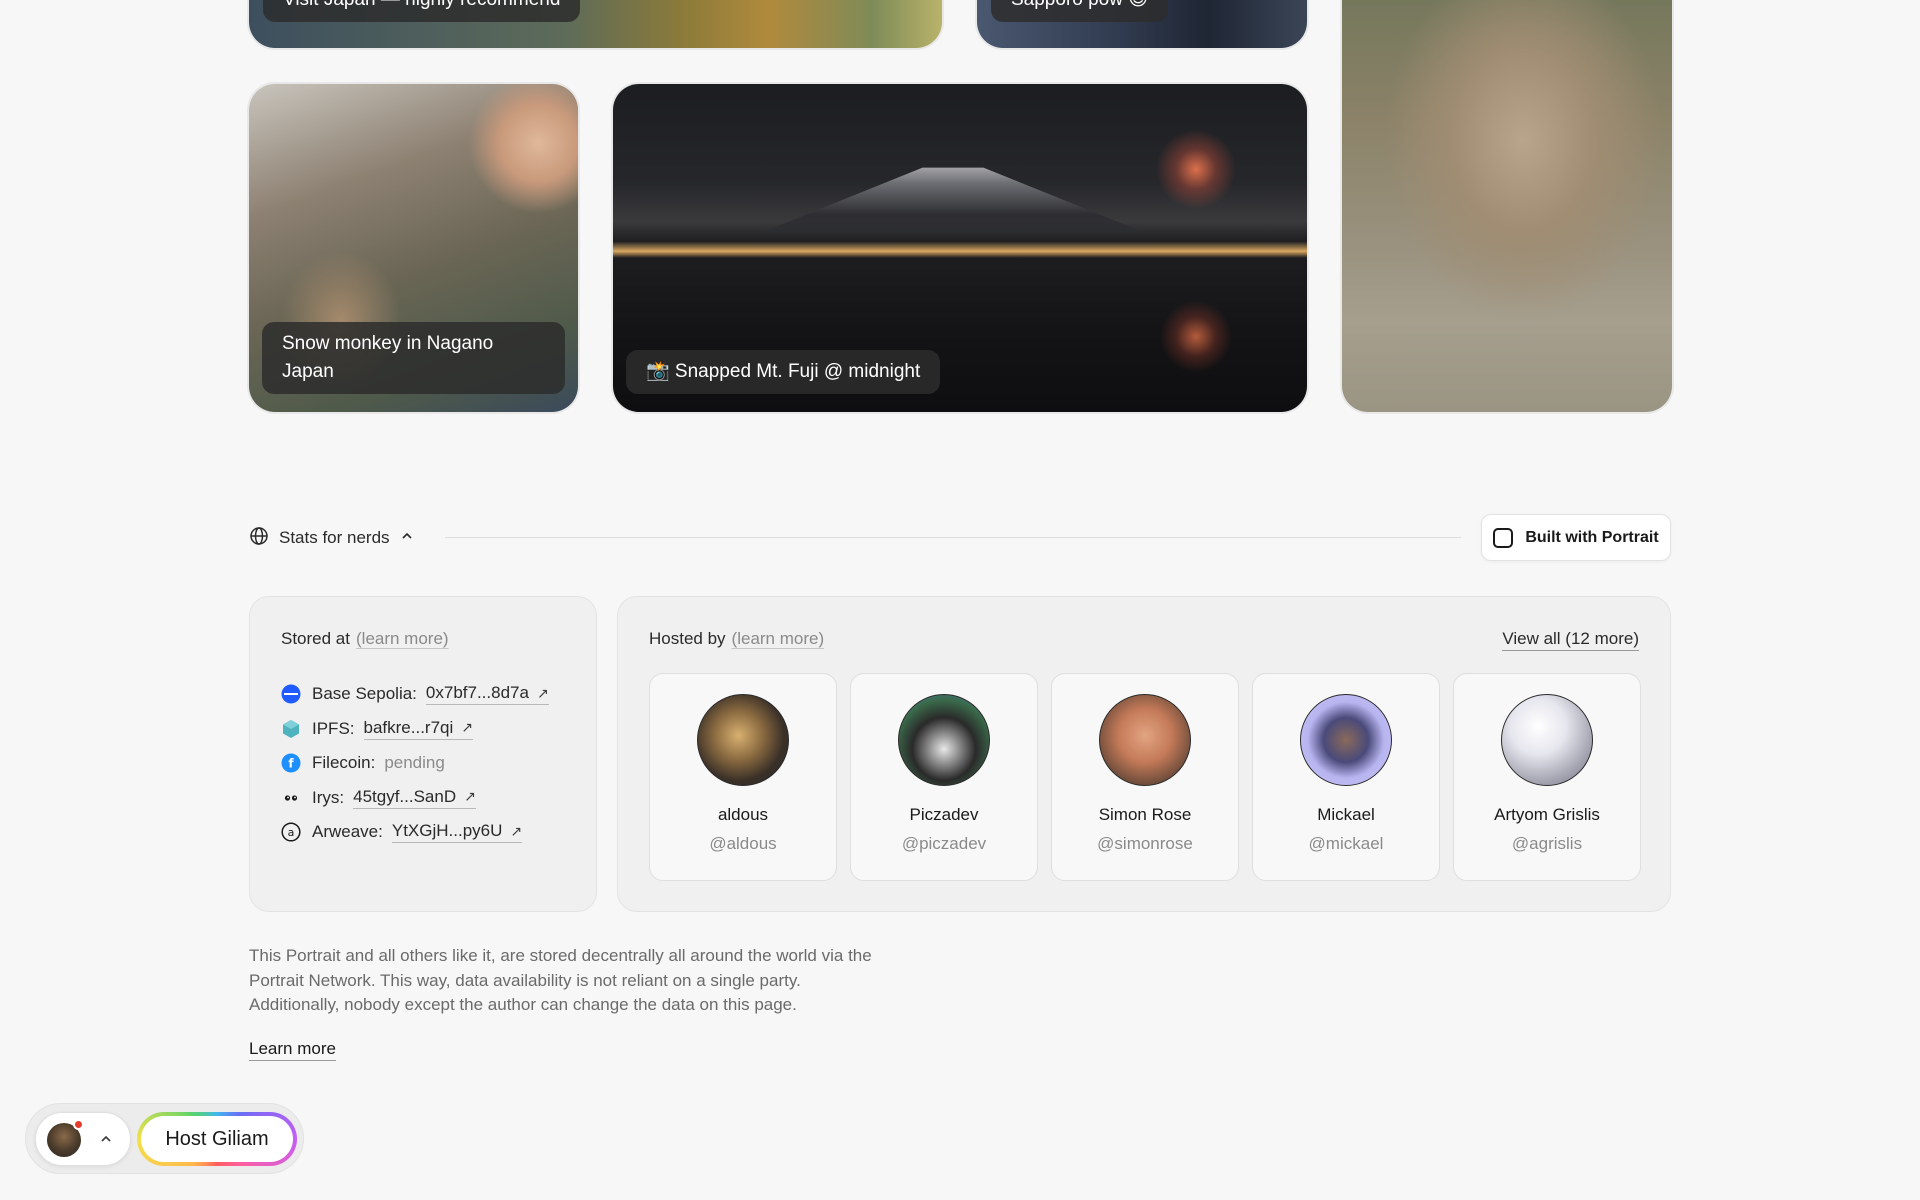 Image resolution: width=1920 pixels, height=1200 pixels. What do you see at coordinates (413, 358) in the screenshot?
I see `photo-caption: Snow monkey in Nagano Japan` at bounding box center [413, 358].